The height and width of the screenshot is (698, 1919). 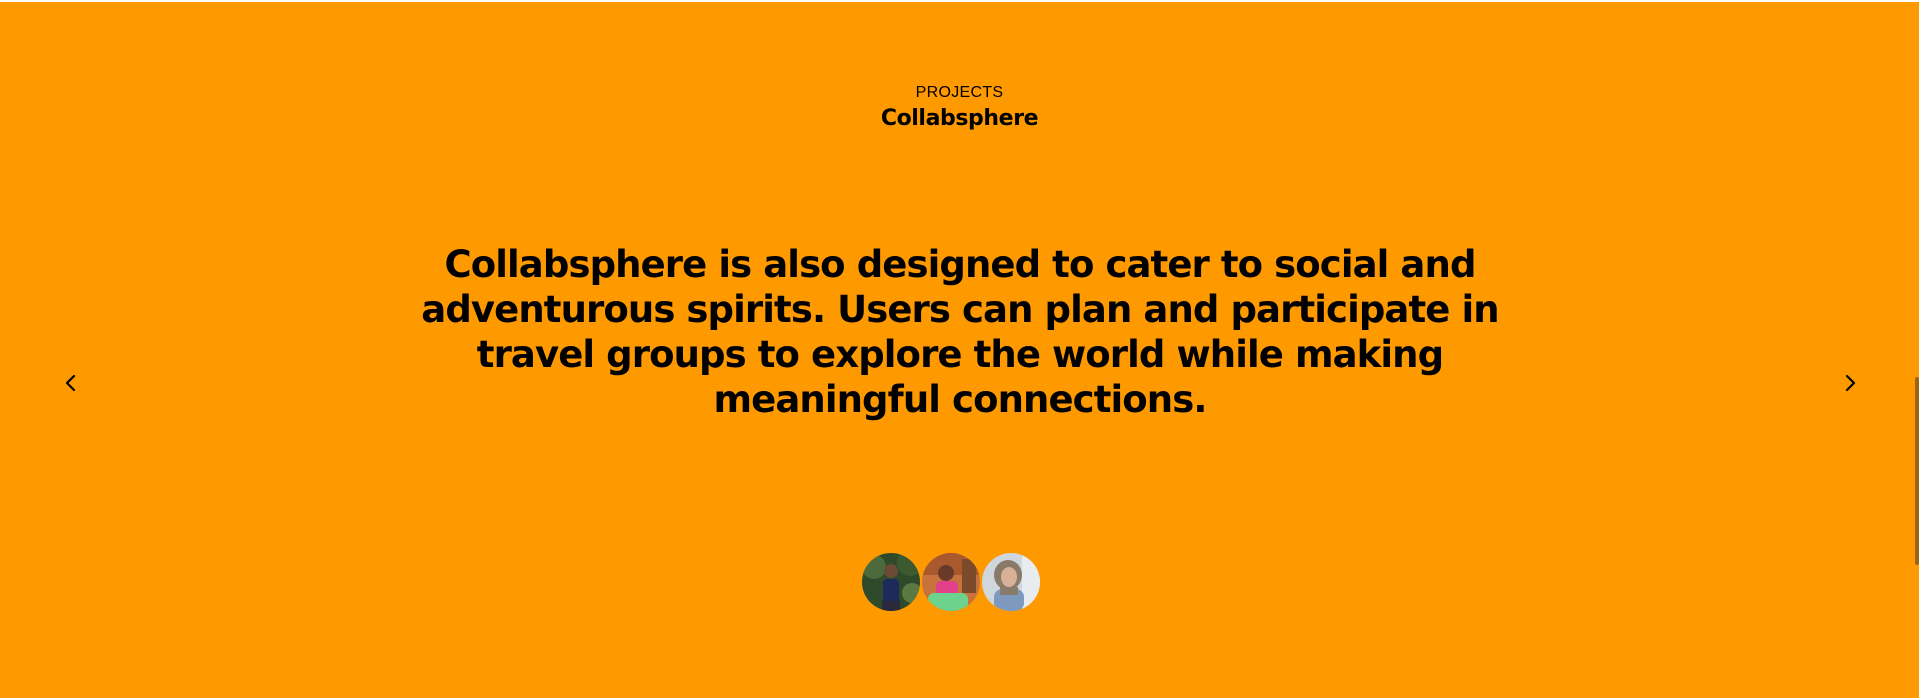 I want to click on prev-slide-button, so click(x=71, y=383).